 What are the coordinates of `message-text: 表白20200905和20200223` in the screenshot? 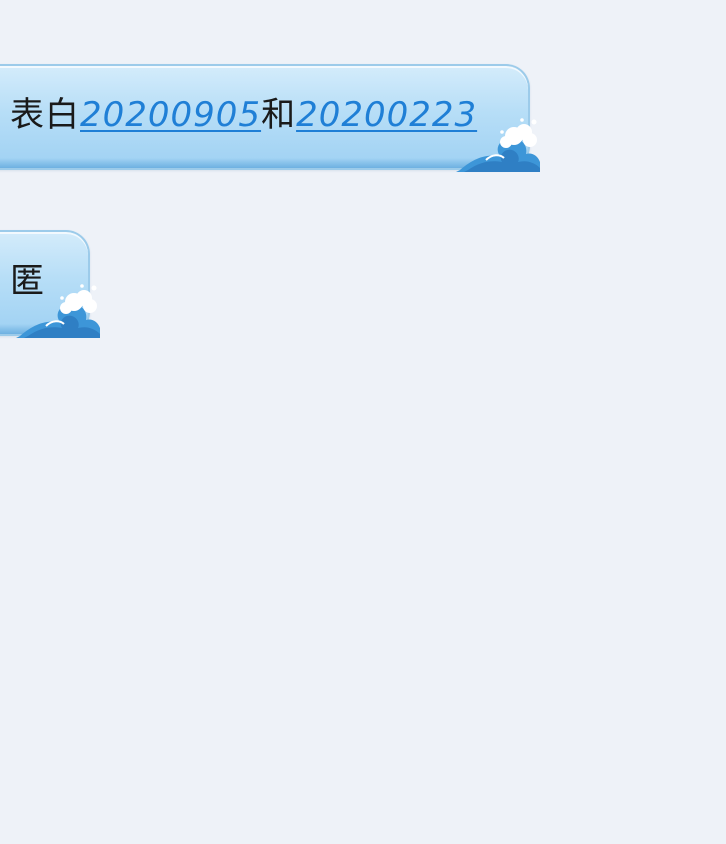 It's located at (243, 115).